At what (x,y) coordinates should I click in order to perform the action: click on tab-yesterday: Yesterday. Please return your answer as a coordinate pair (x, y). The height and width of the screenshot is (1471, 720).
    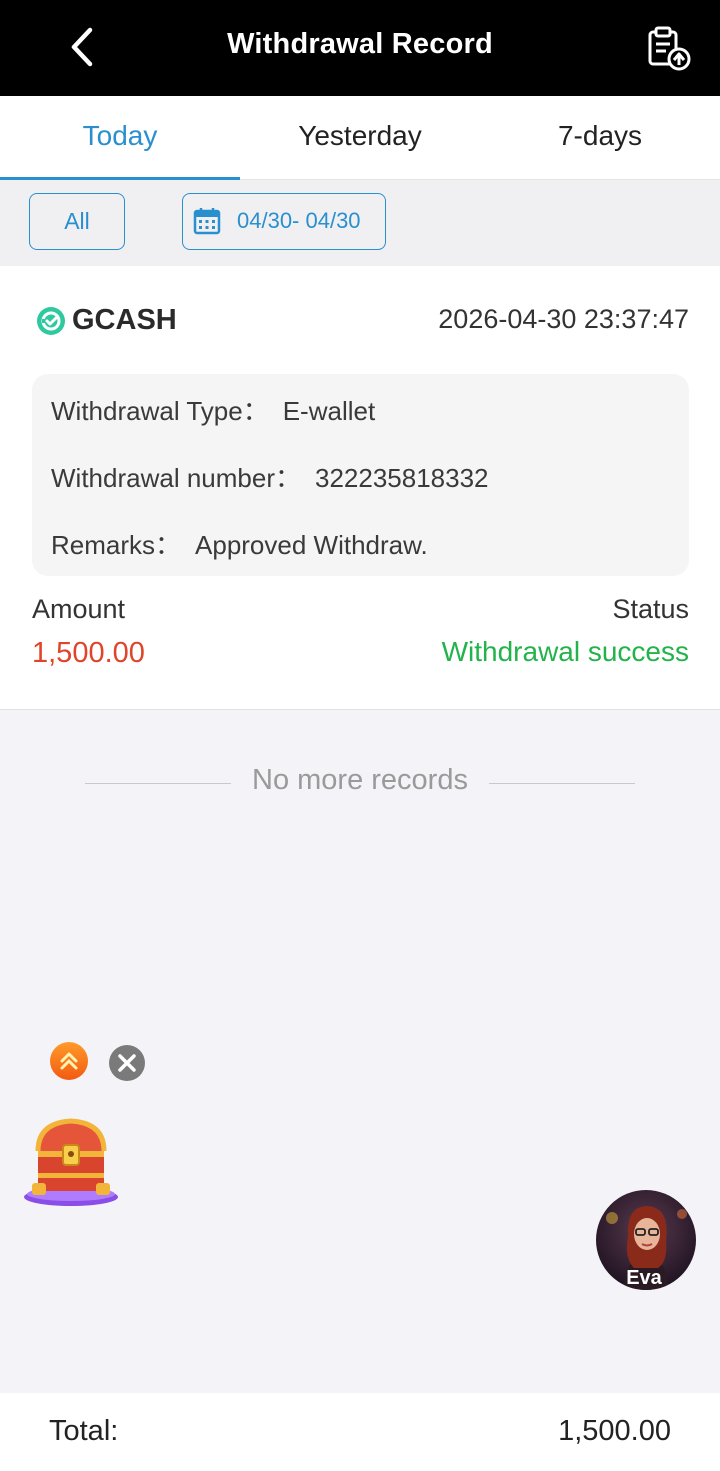
    Looking at the image, I should click on (360, 138).